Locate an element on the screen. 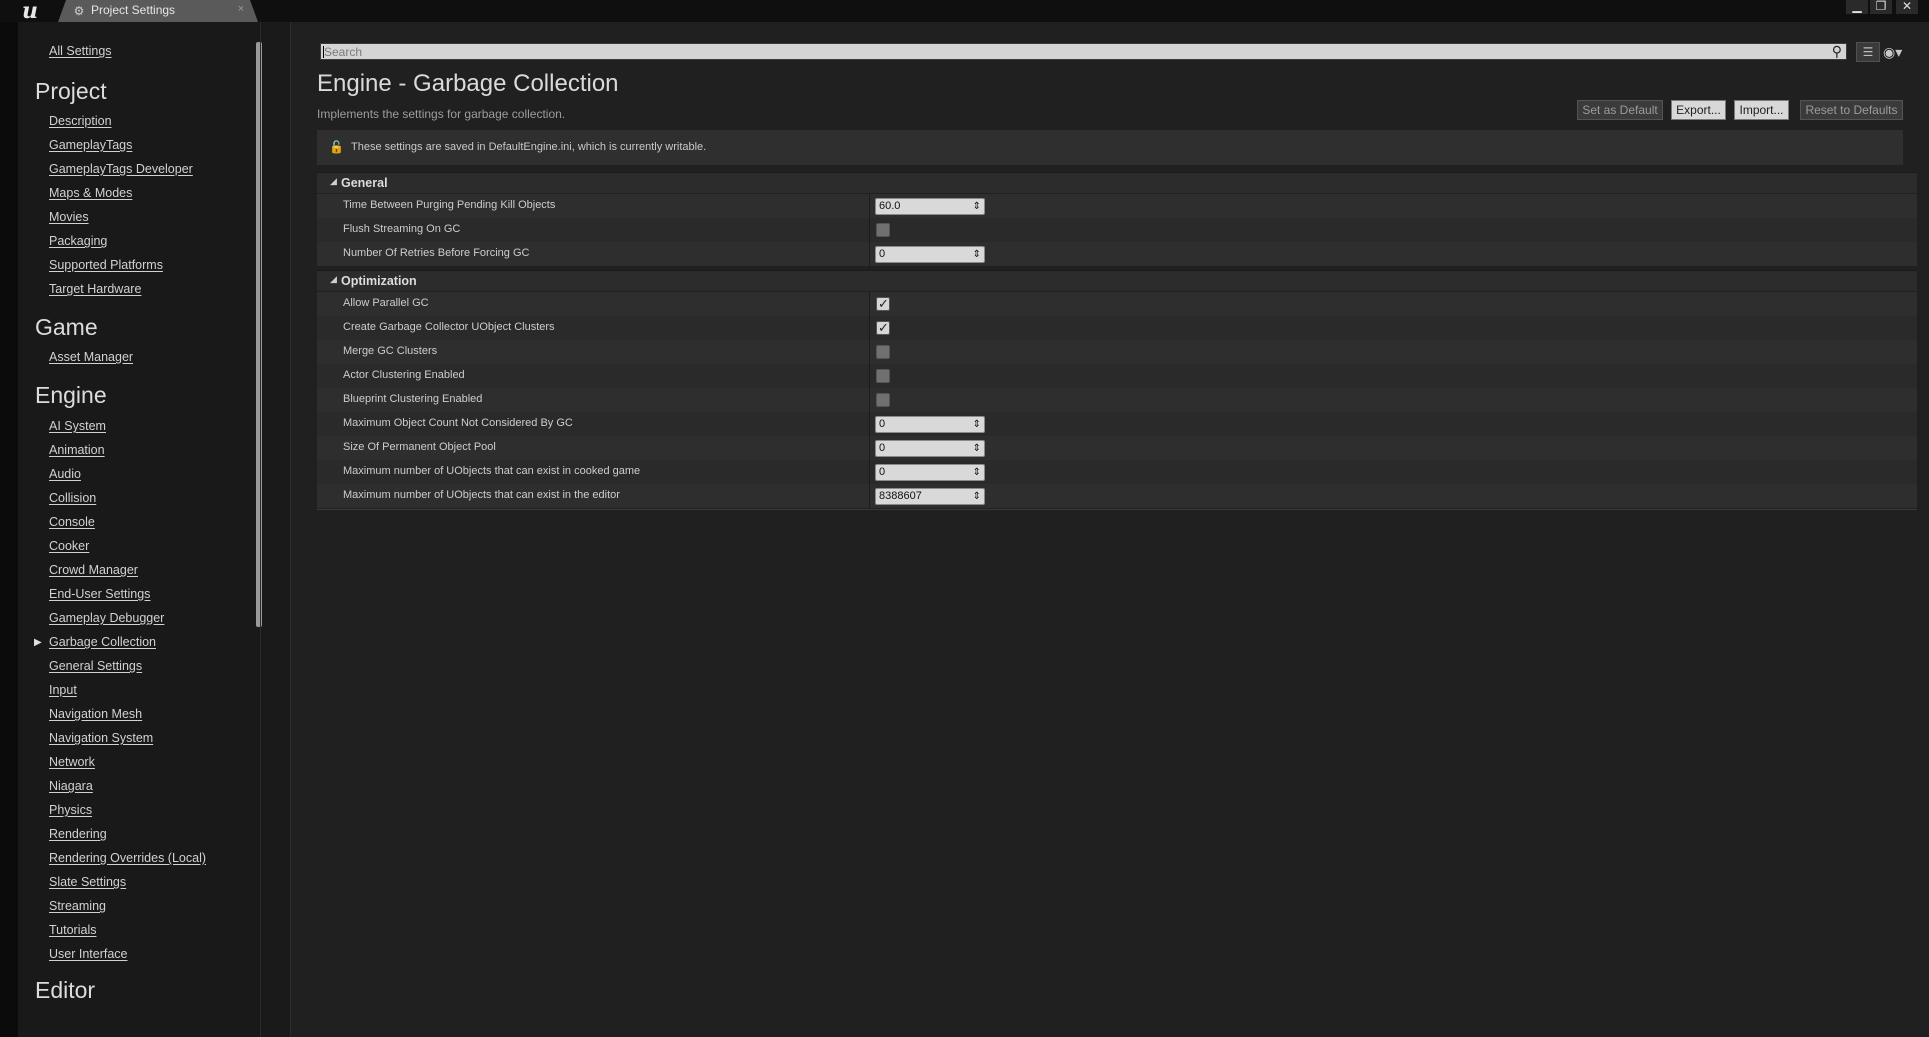 The width and height of the screenshot is (1929, 1037). sidebar-item-cooker: Cooker is located at coordinates (69, 546).